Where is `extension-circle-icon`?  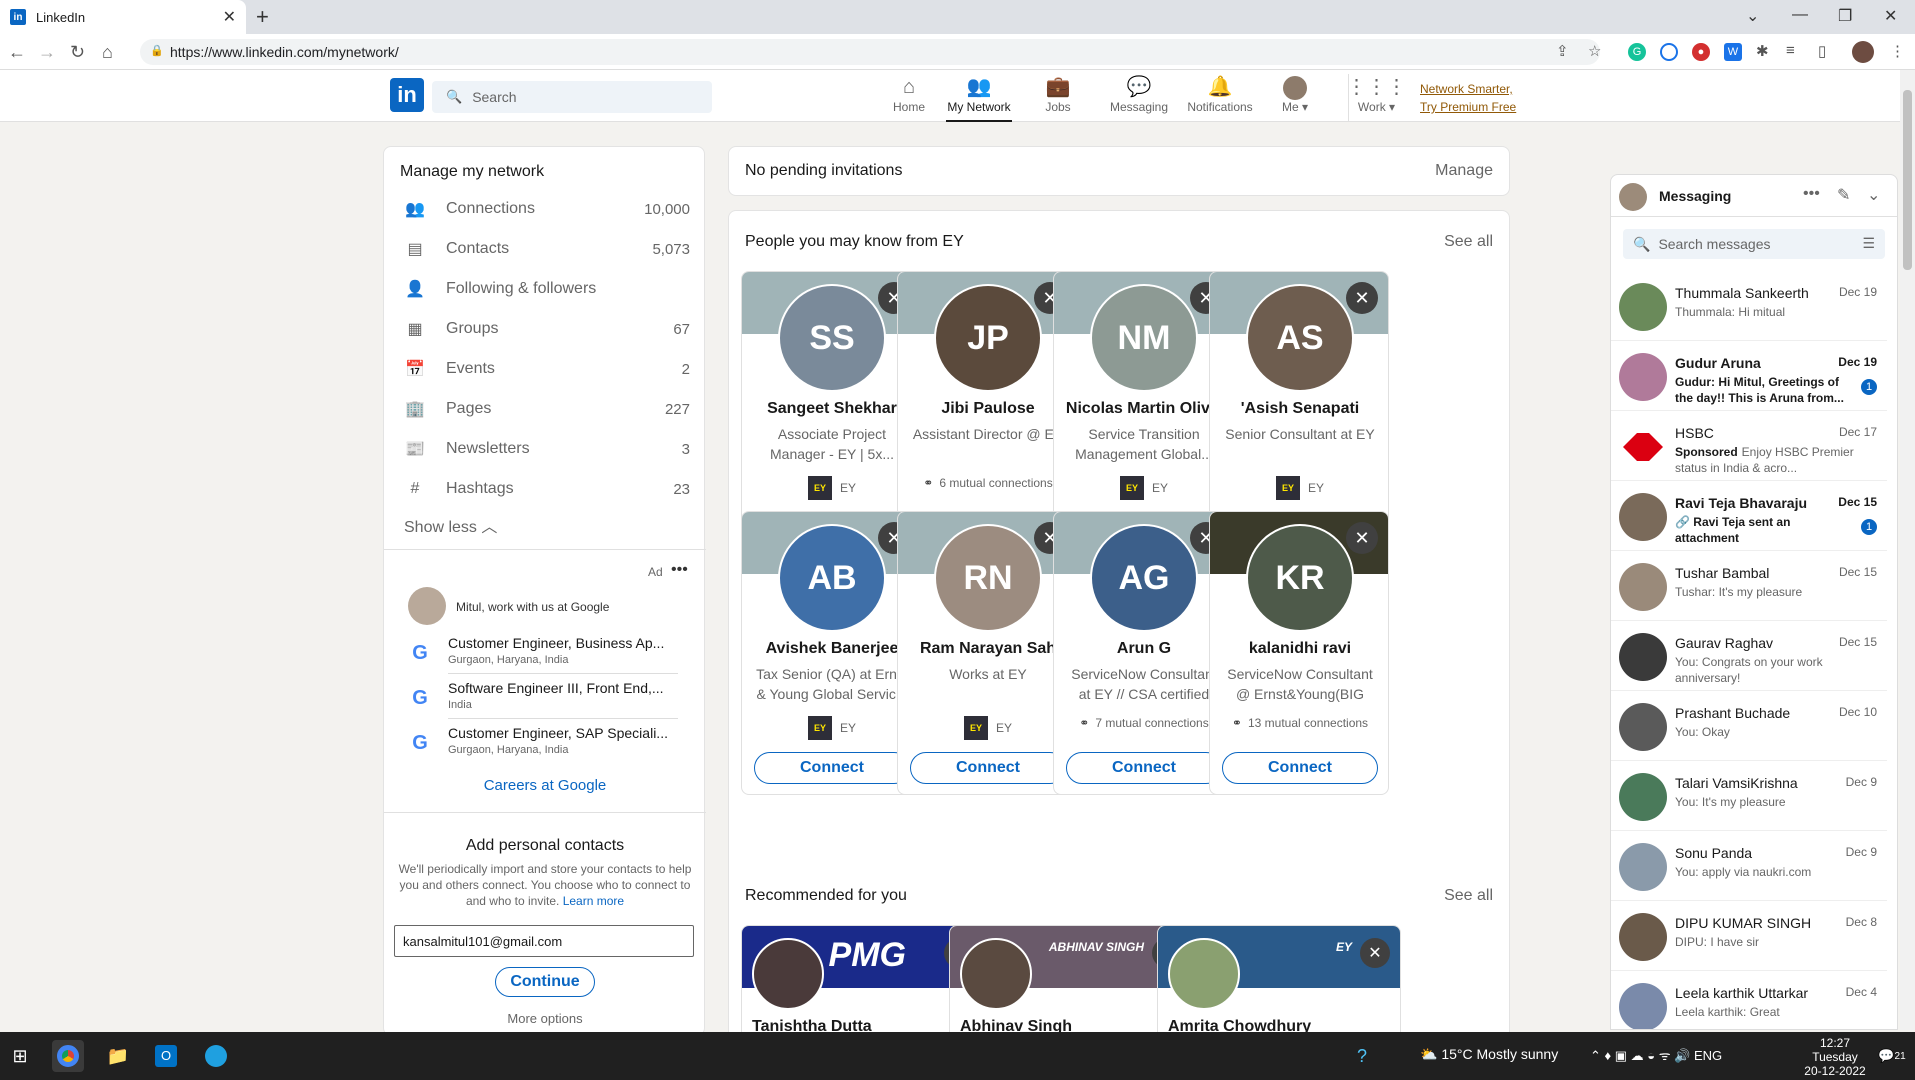
extension-circle-icon is located at coordinates (1669, 52).